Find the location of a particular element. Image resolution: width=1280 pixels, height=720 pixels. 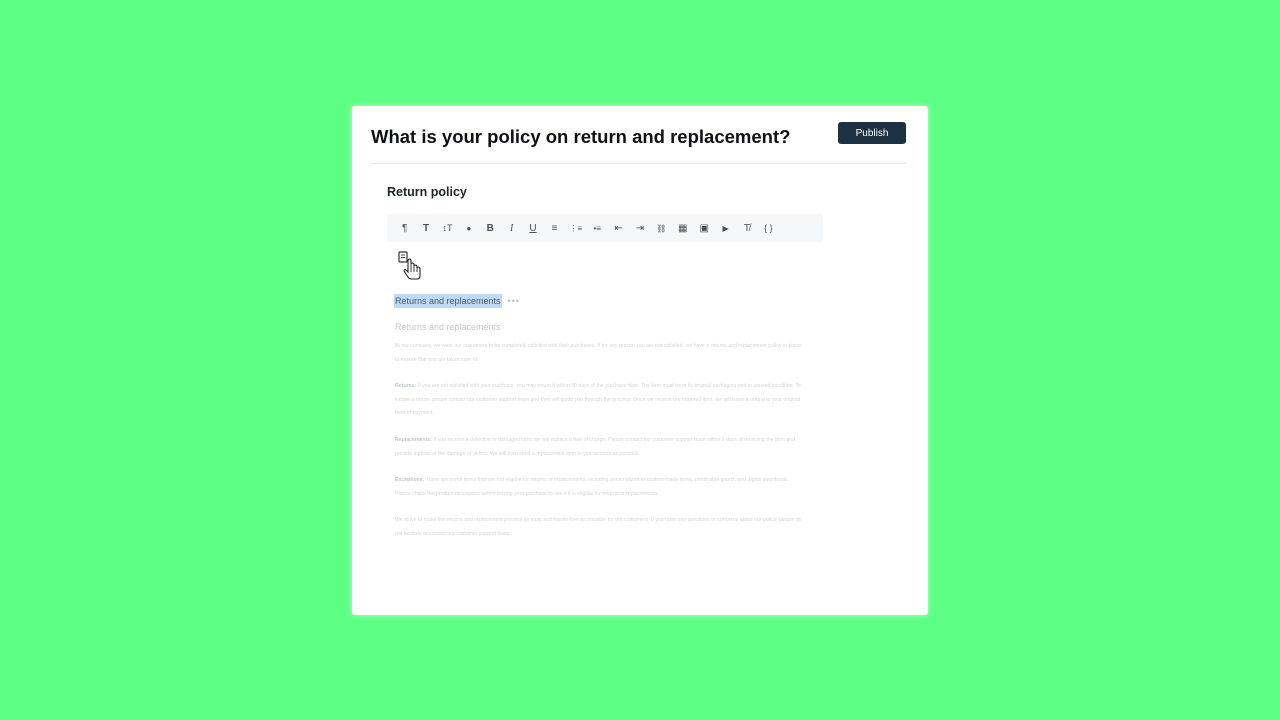

video-icon: ▶ is located at coordinates (725, 228).